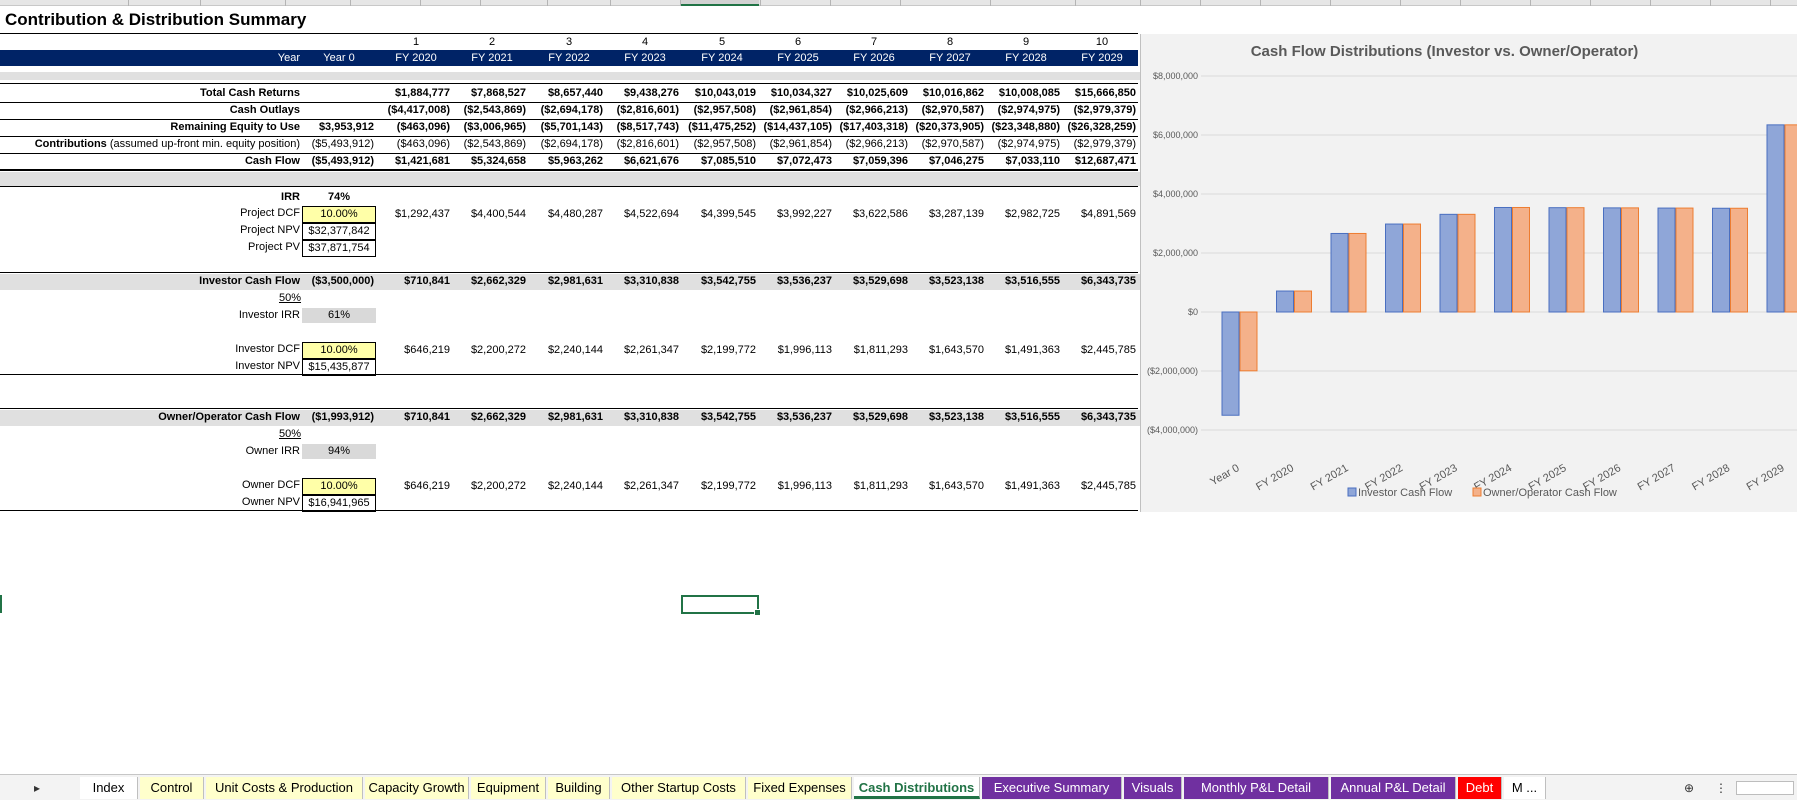  What do you see at coordinates (645, 58) in the screenshot?
I see `fiscal-year-header: FY 2023` at bounding box center [645, 58].